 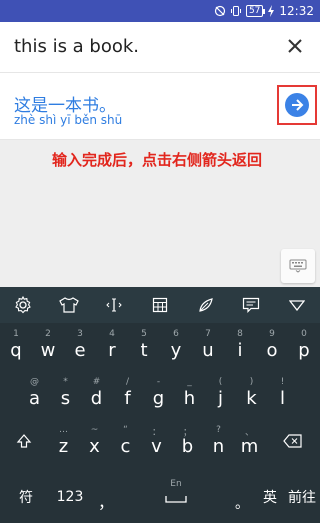 I want to click on key: 7u, so click(x=208, y=345).